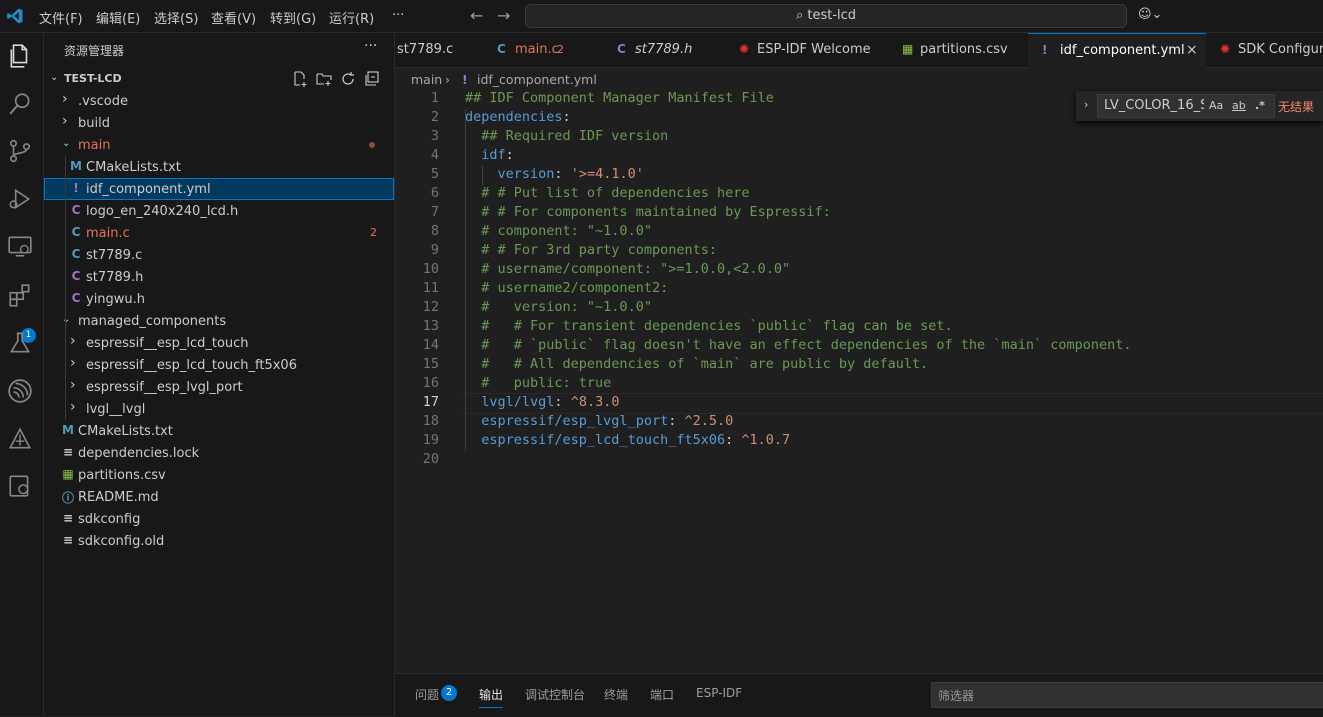 This screenshot has height=717, width=1323. What do you see at coordinates (1186, 106) in the screenshot?
I see `find-input: LV_COLOR_16_SWAP Aa ab .*` at bounding box center [1186, 106].